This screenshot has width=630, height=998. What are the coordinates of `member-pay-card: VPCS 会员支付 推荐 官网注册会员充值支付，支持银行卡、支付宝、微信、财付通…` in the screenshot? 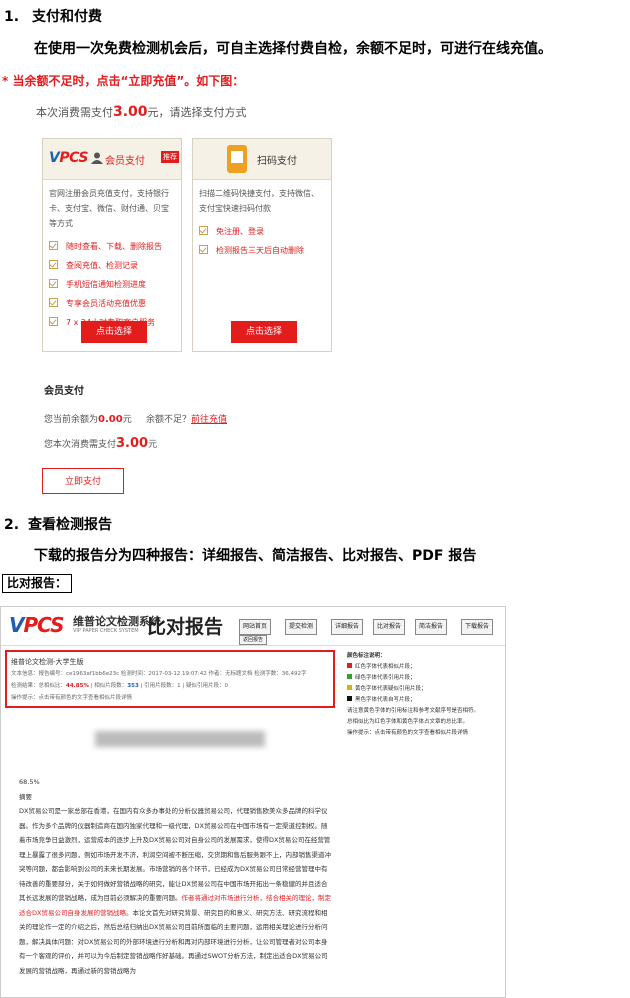 It's located at (112, 245).